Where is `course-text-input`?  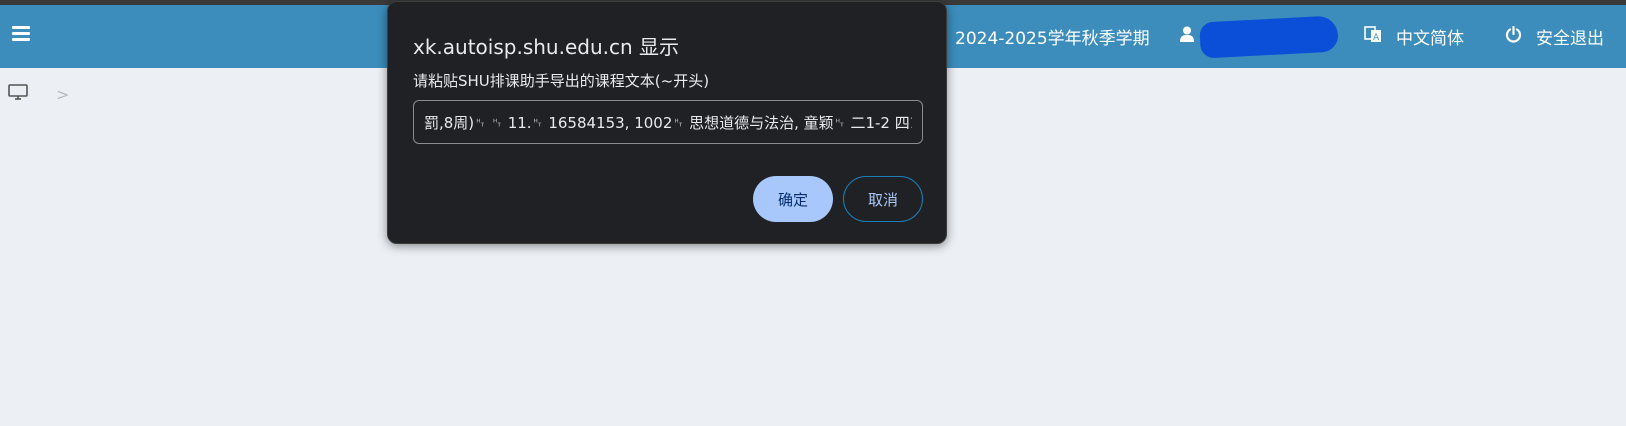 course-text-input is located at coordinates (668, 122).